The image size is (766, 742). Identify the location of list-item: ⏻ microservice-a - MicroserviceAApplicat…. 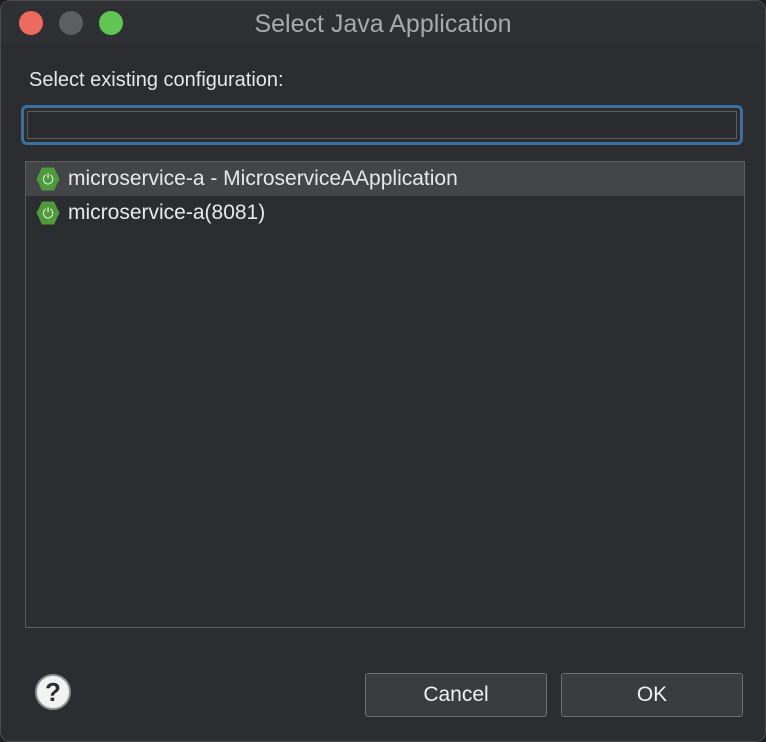
(385, 179).